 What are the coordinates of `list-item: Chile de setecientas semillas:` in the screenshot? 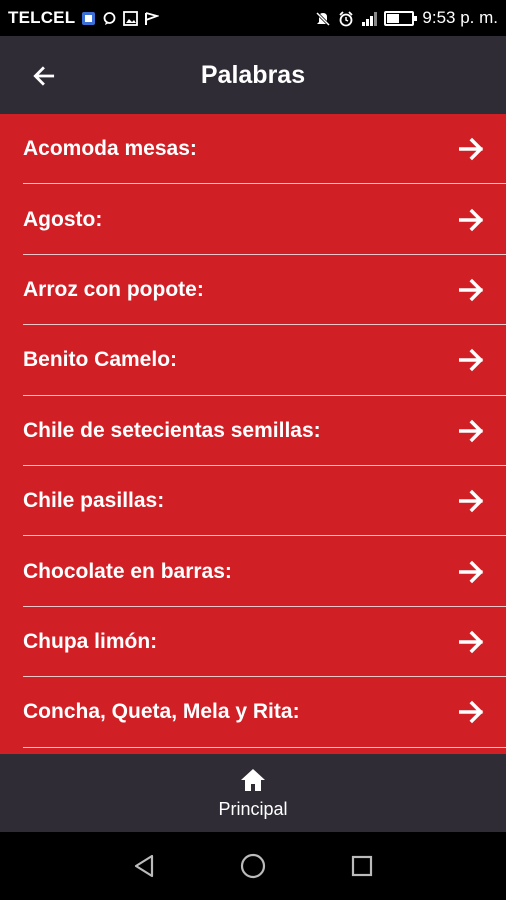 It's located at (253, 431).